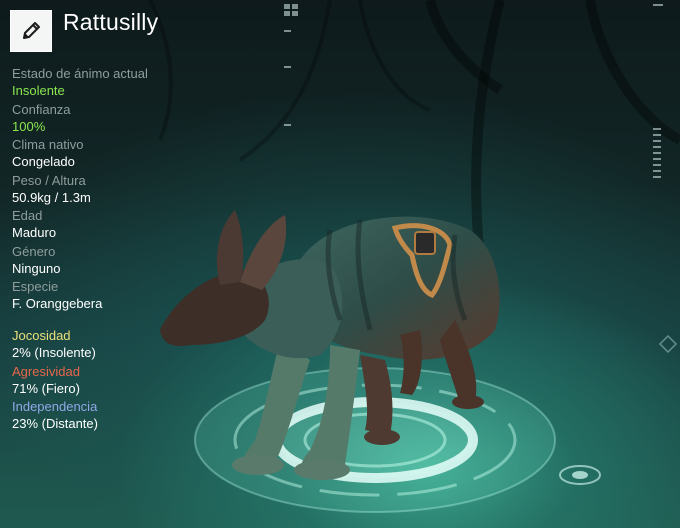  I want to click on stat-label: Peso / Altura, so click(49, 180).